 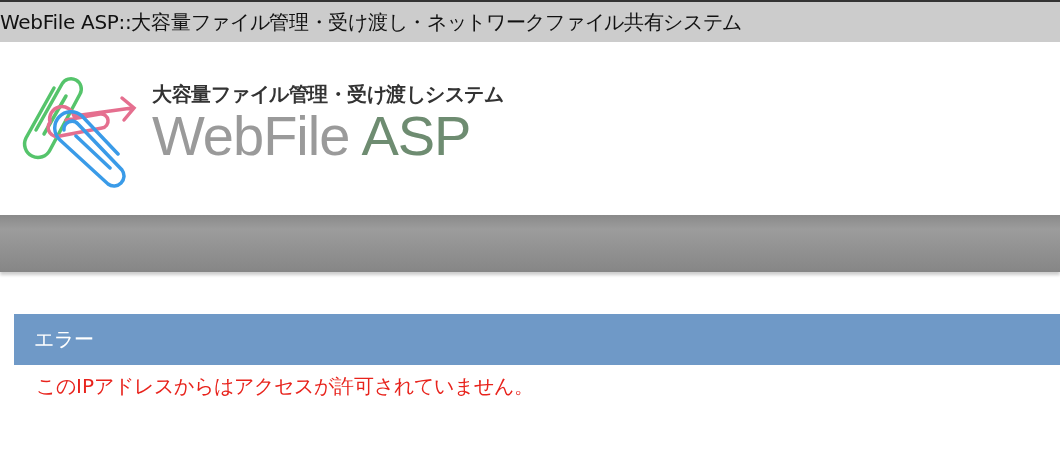 What do you see at coordinates (285, 386) in the screenshot?
I see `error-message: このIPアドレスからはアクセスが許可されていません。` at bounding box center [285, 386].